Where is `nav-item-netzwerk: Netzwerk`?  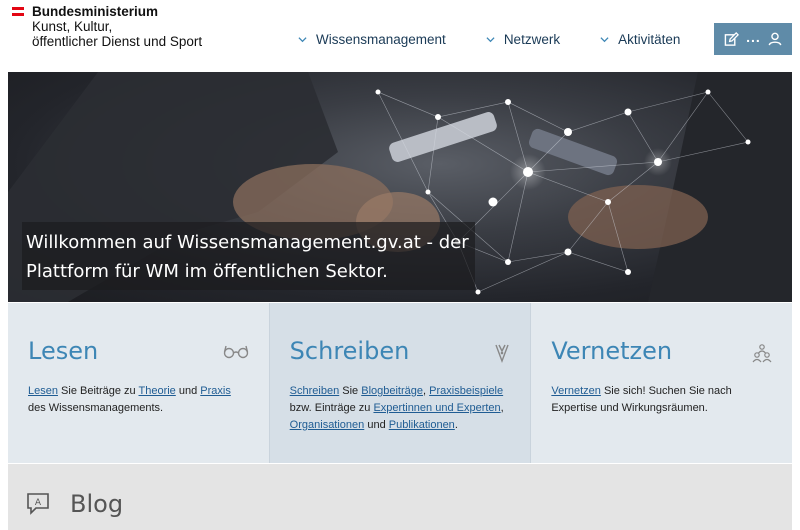
nav-item-netzwerk: Netzwerk is located at coordinates (523, 39).